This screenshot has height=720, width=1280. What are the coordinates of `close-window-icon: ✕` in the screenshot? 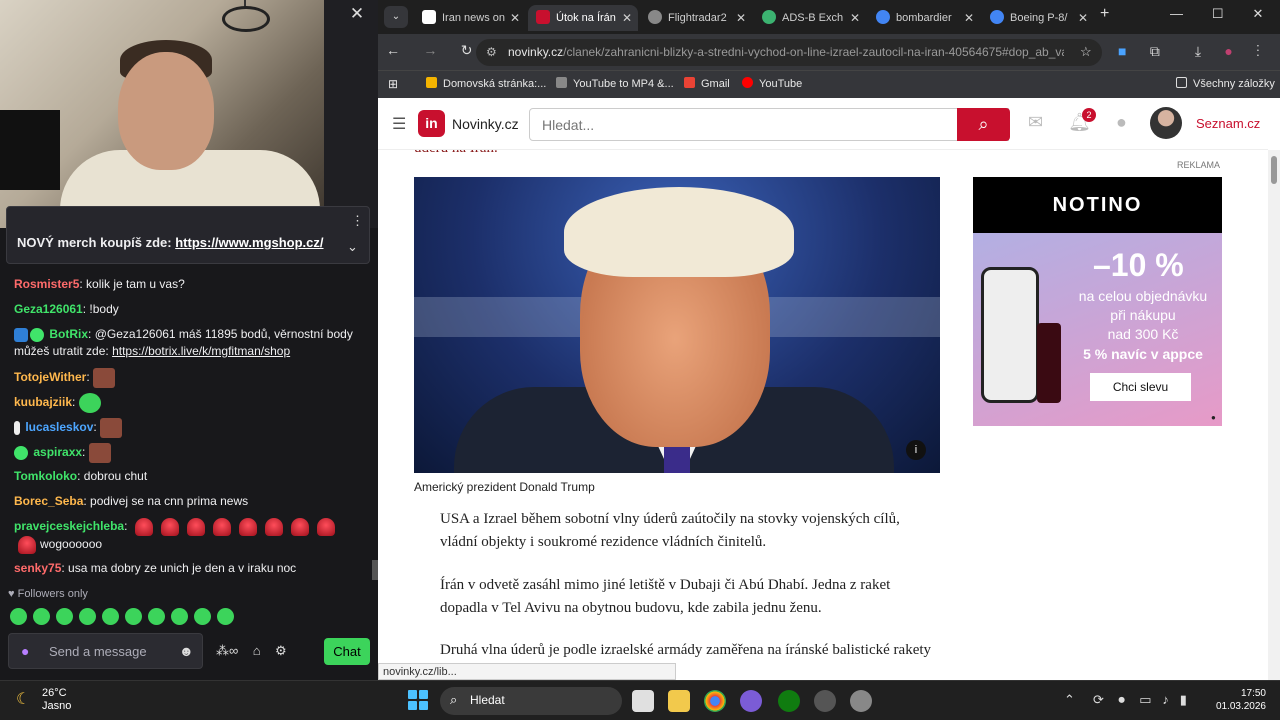 It's located at (1257, 13).